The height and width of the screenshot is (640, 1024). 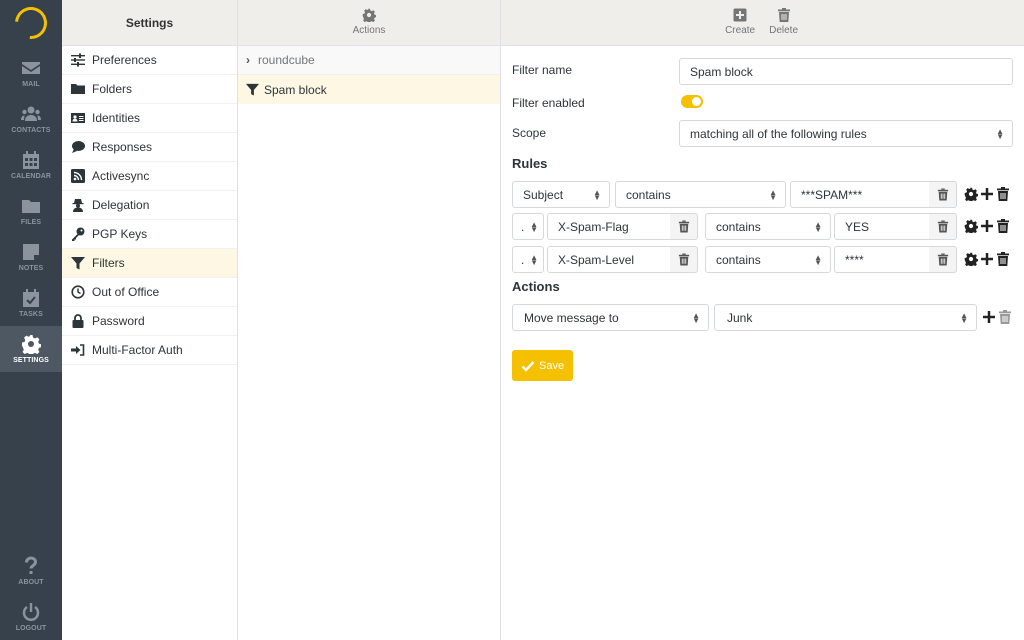 I want to click on action-type-select: Move message to ▲ ▼, so click(x=610, y=317).